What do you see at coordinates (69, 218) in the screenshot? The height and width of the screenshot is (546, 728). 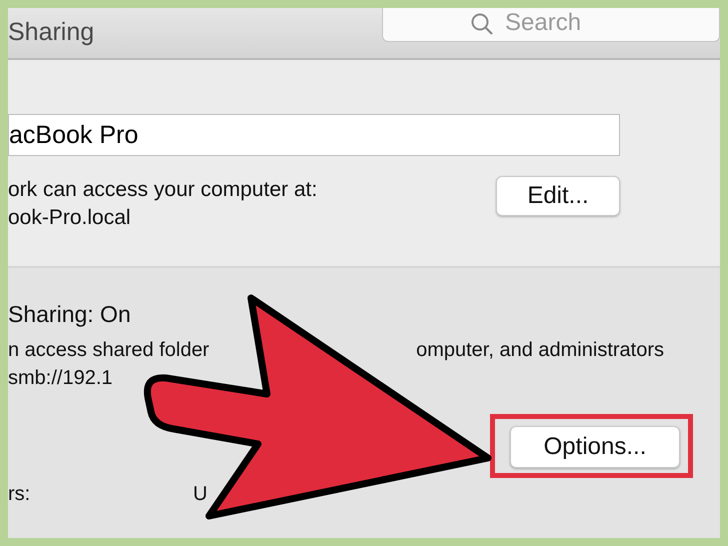 I see `info-text: ook-Pro.local` at bounding box center [69, 218].